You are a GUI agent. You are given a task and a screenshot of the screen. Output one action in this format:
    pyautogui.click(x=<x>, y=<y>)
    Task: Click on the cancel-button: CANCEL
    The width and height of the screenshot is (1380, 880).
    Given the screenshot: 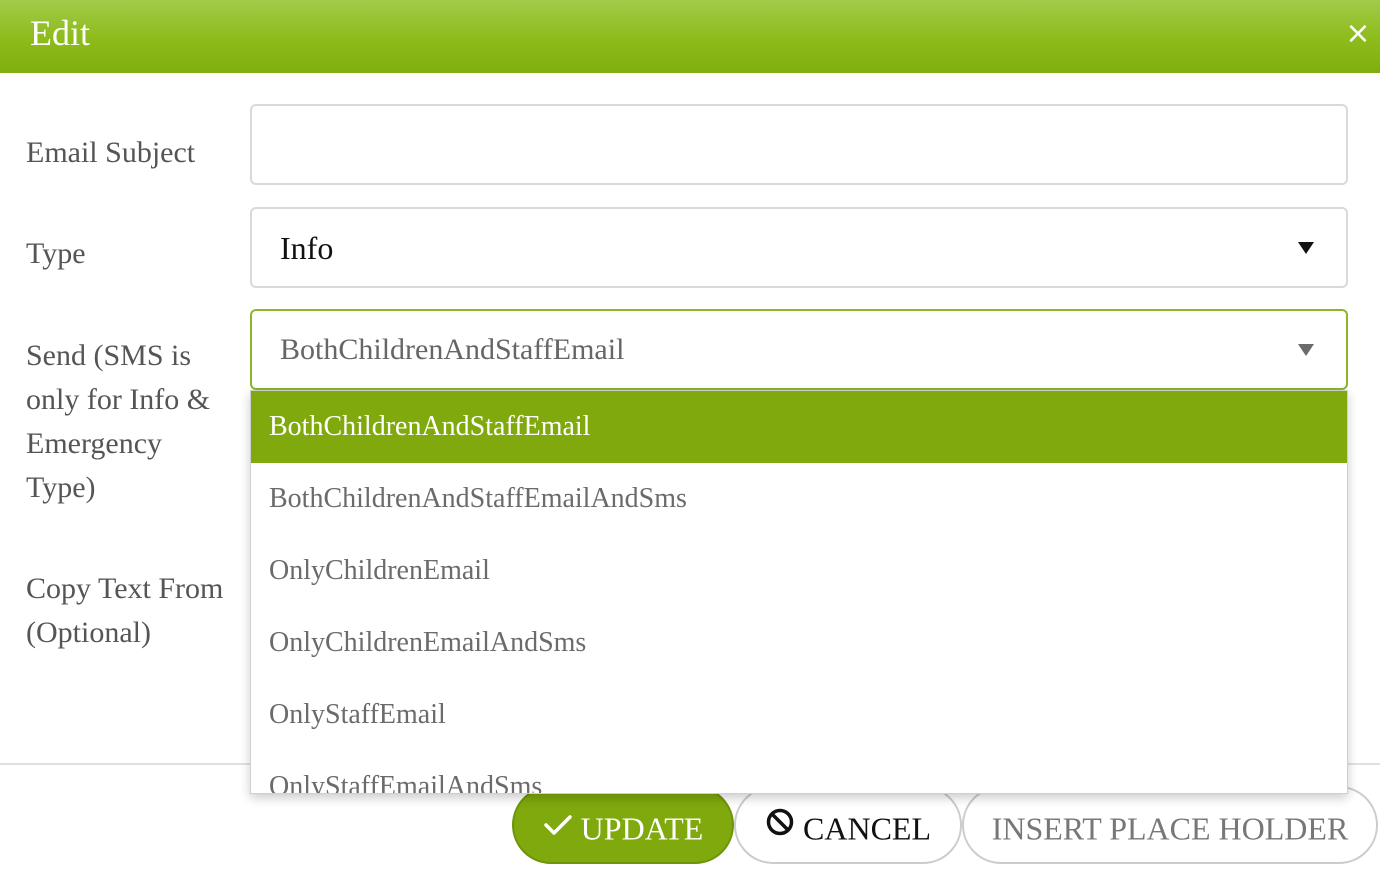 What is the action you would take?
    pyautogui.click(x=848, y=825)
    